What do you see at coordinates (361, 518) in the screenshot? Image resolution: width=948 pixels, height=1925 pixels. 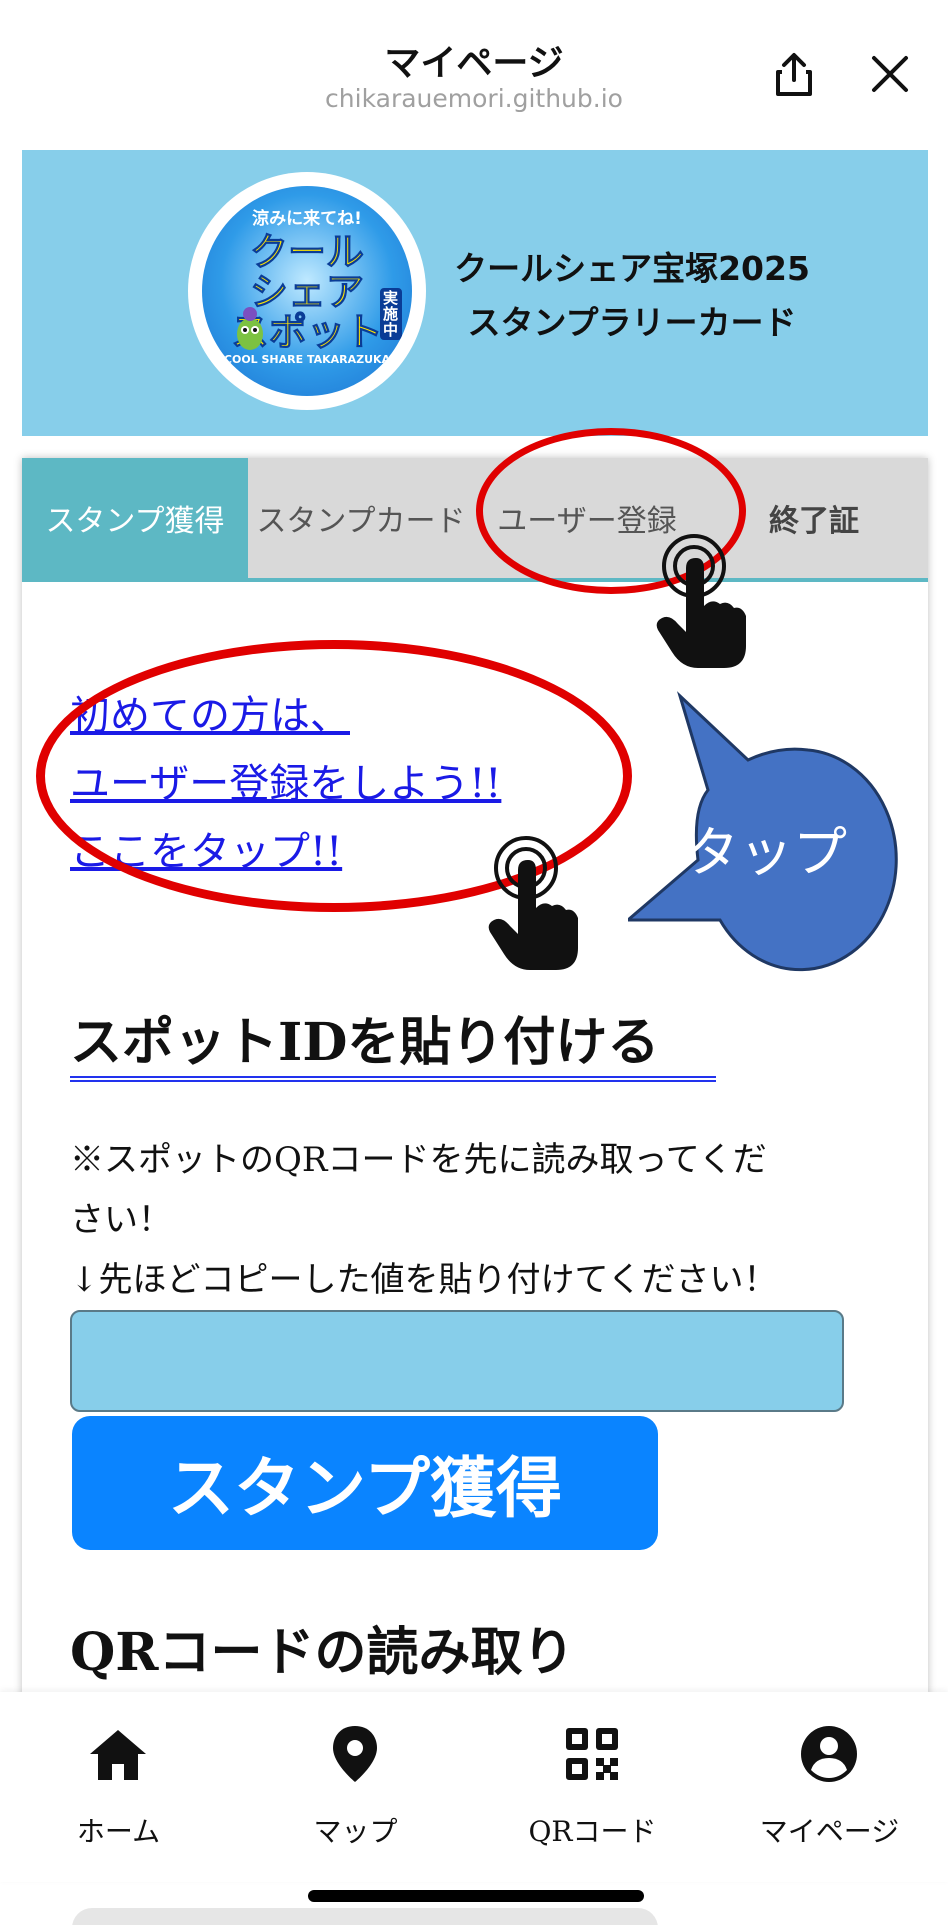 I see `tab-stamp-card: スタンプカード` at bounding box center [361, 518].